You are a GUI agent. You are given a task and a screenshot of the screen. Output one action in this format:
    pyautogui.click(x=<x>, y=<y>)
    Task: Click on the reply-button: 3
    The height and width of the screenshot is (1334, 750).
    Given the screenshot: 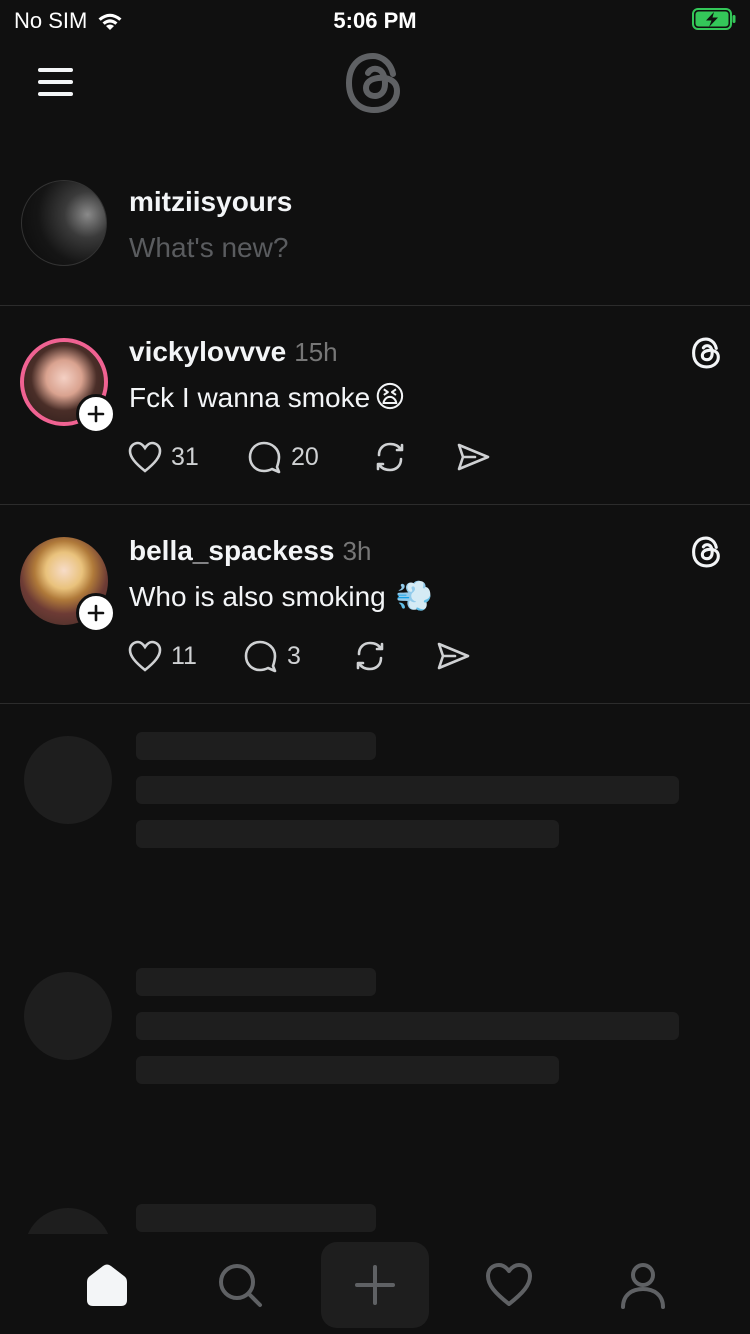 What is the action you would take?
    pyautogui.click(x=272, y=656)
    